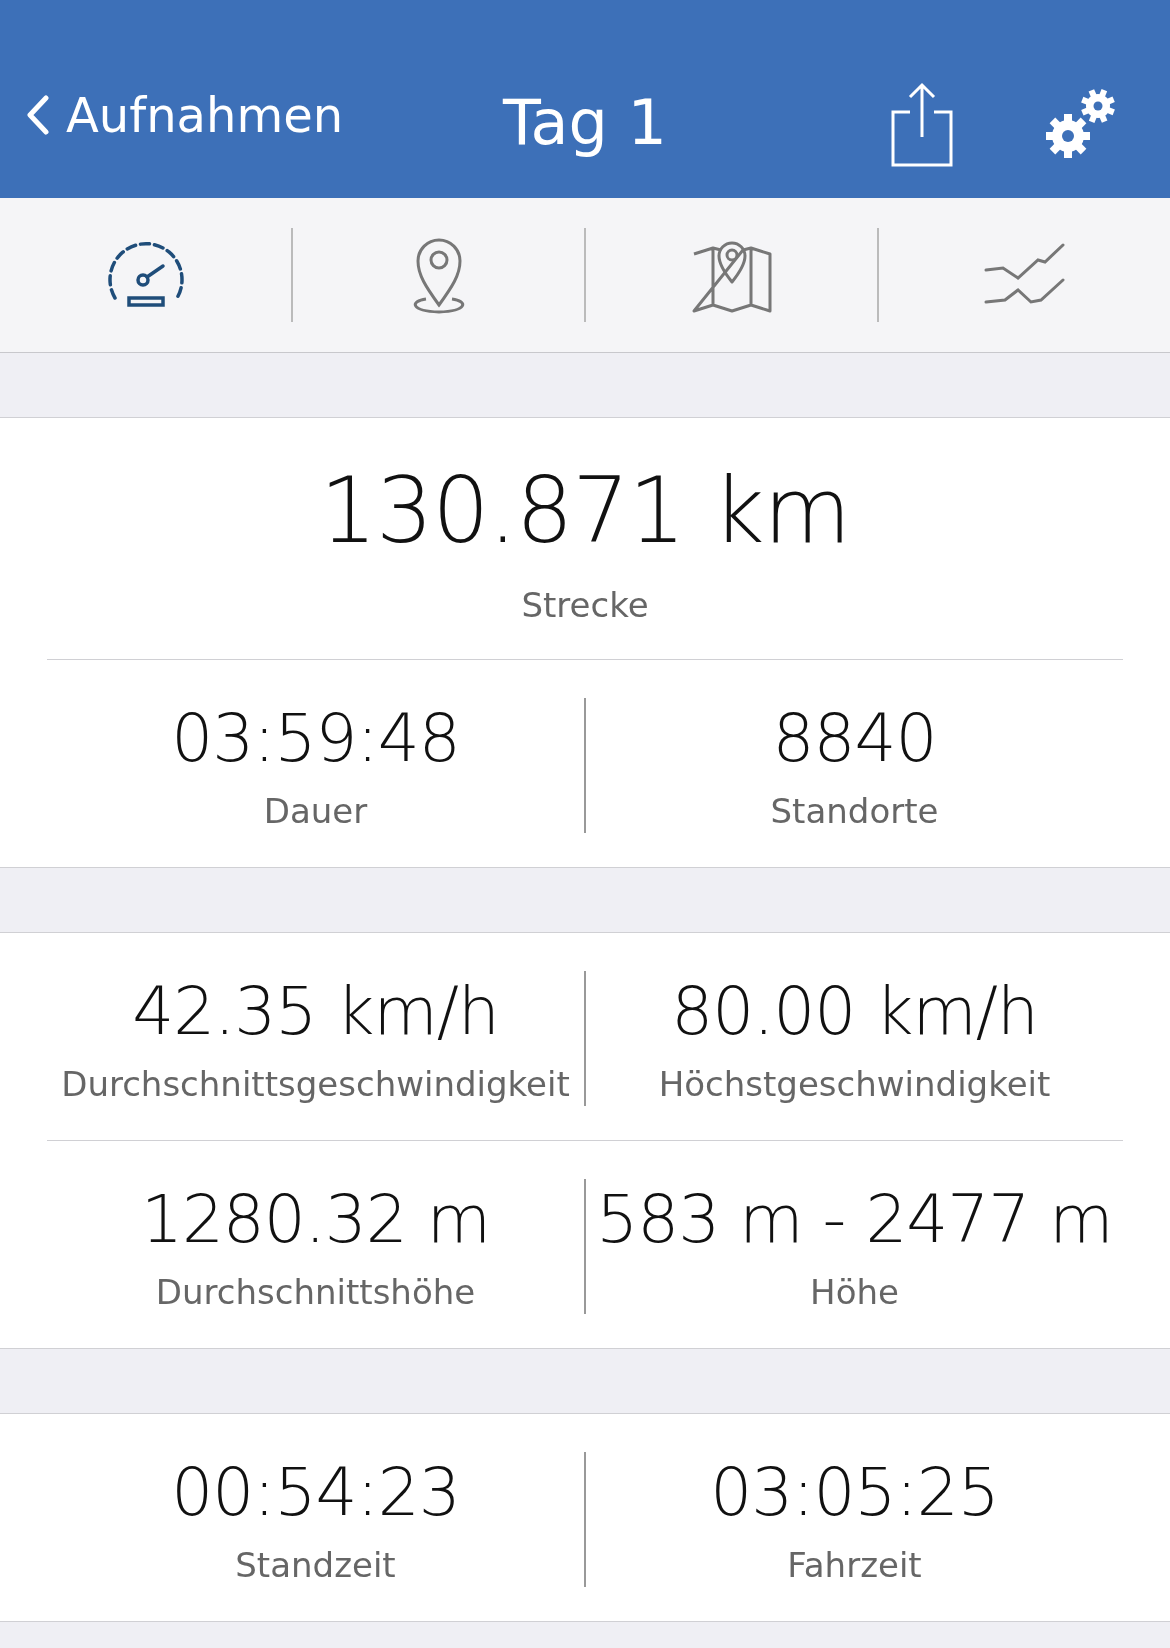 This screenshot has width=1170, height=1648. I want to click on stat-label: Durchschnittshöhe, so click(315, 1292).